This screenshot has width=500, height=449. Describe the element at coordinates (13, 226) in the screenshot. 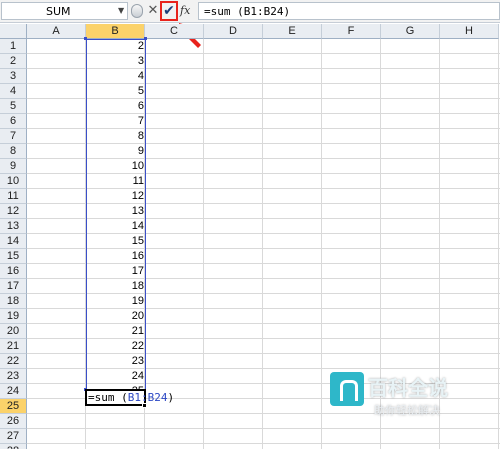

I see `row-header-13: 13` at that location.